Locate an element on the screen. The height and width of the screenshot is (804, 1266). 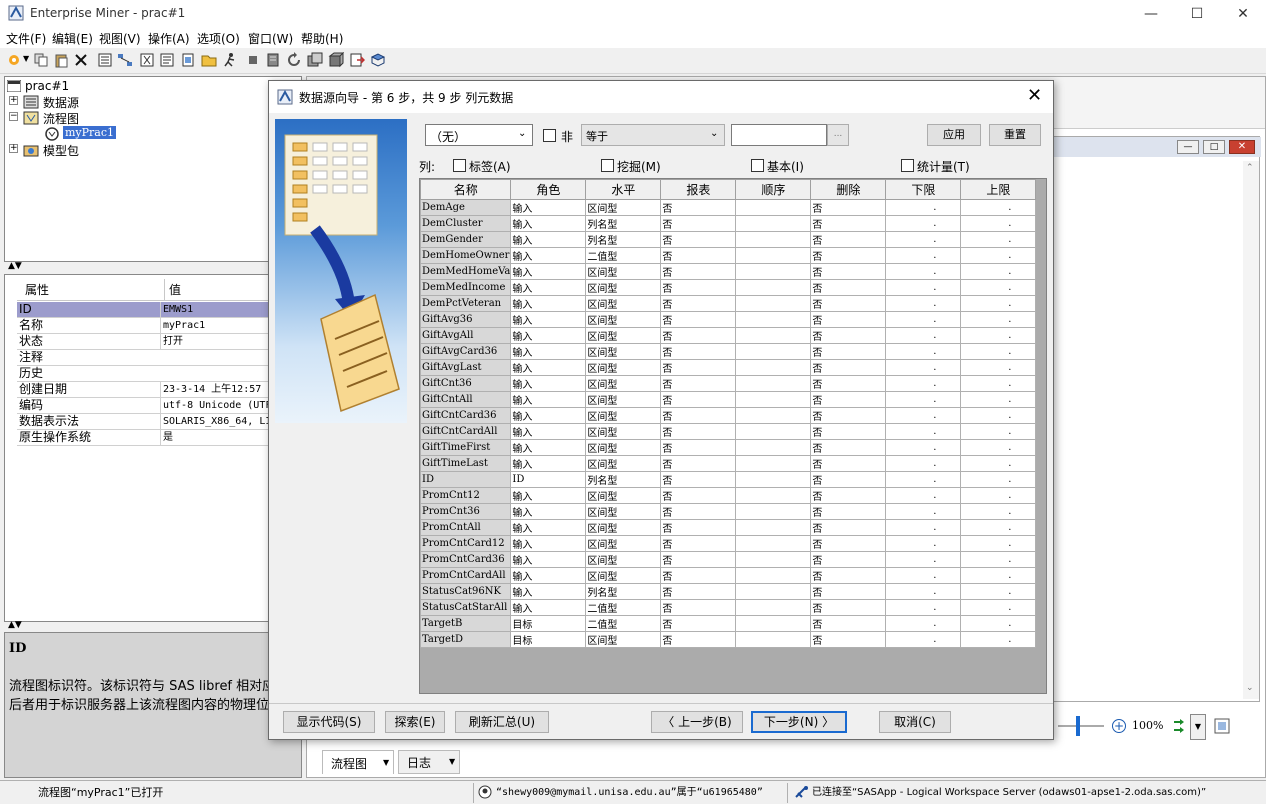
cell-name: DemMedHomeVa is located at coordinates (465, 271).